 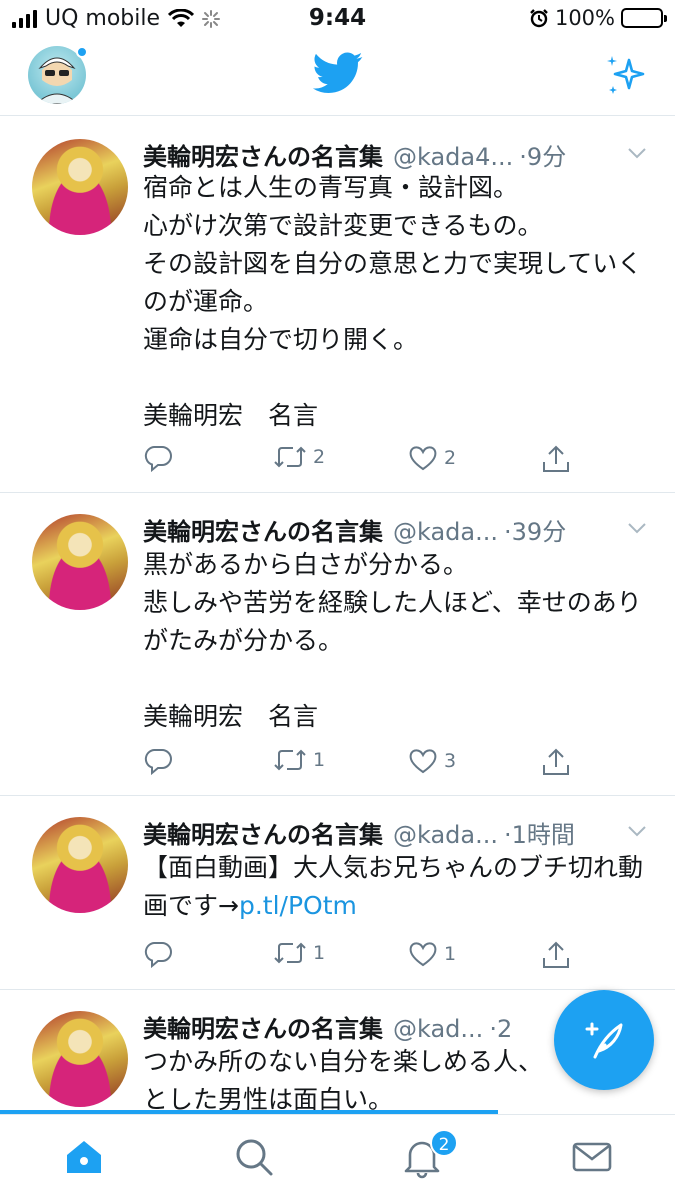 I want to click on timestamp: 2, so click(x=504, y=1029).